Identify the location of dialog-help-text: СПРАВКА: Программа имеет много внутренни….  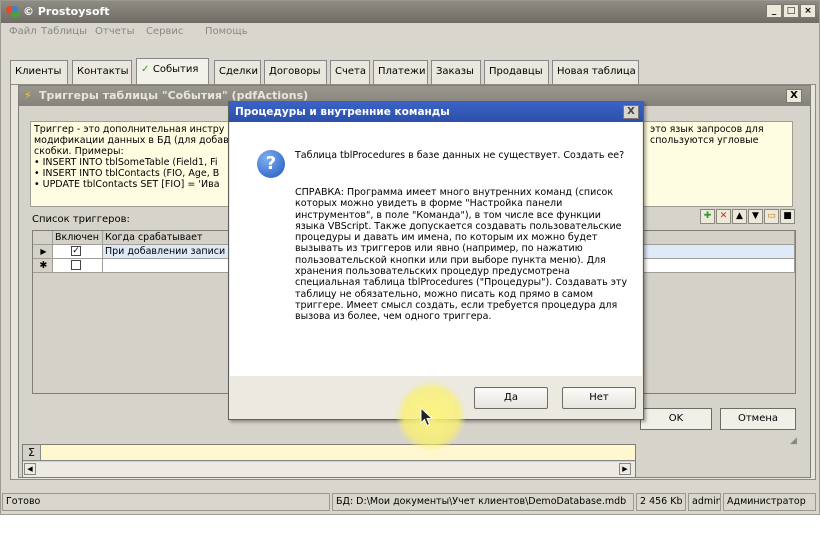
(461, 255).